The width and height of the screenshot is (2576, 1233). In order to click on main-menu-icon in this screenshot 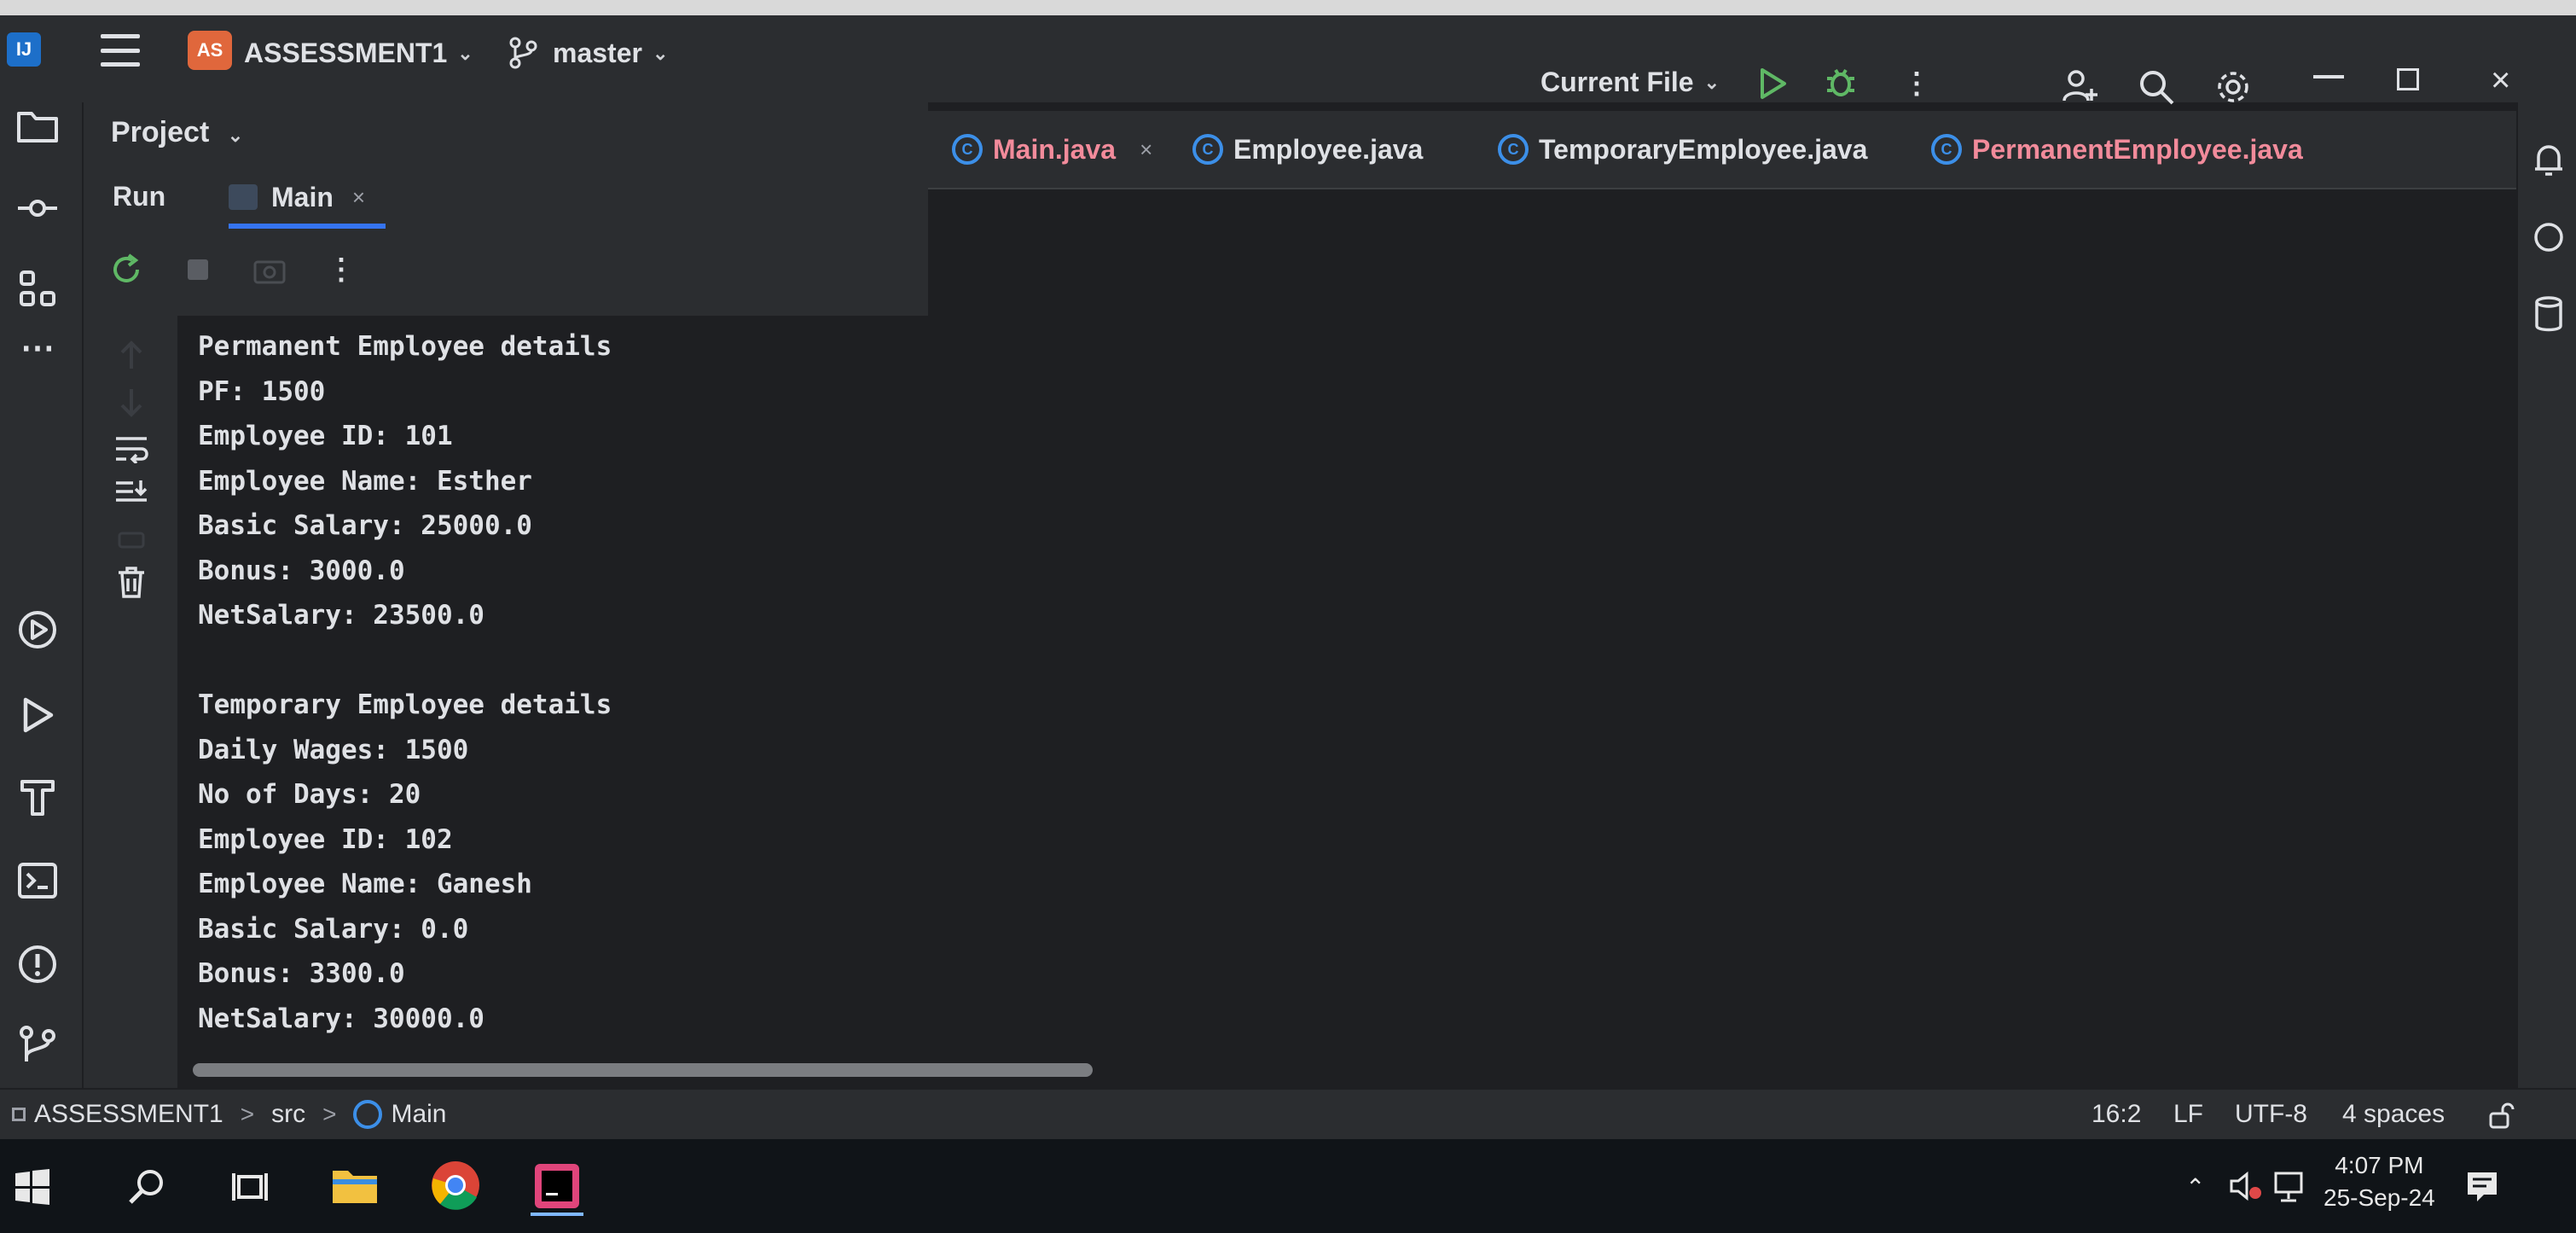, I will do `click(120, 50)`.